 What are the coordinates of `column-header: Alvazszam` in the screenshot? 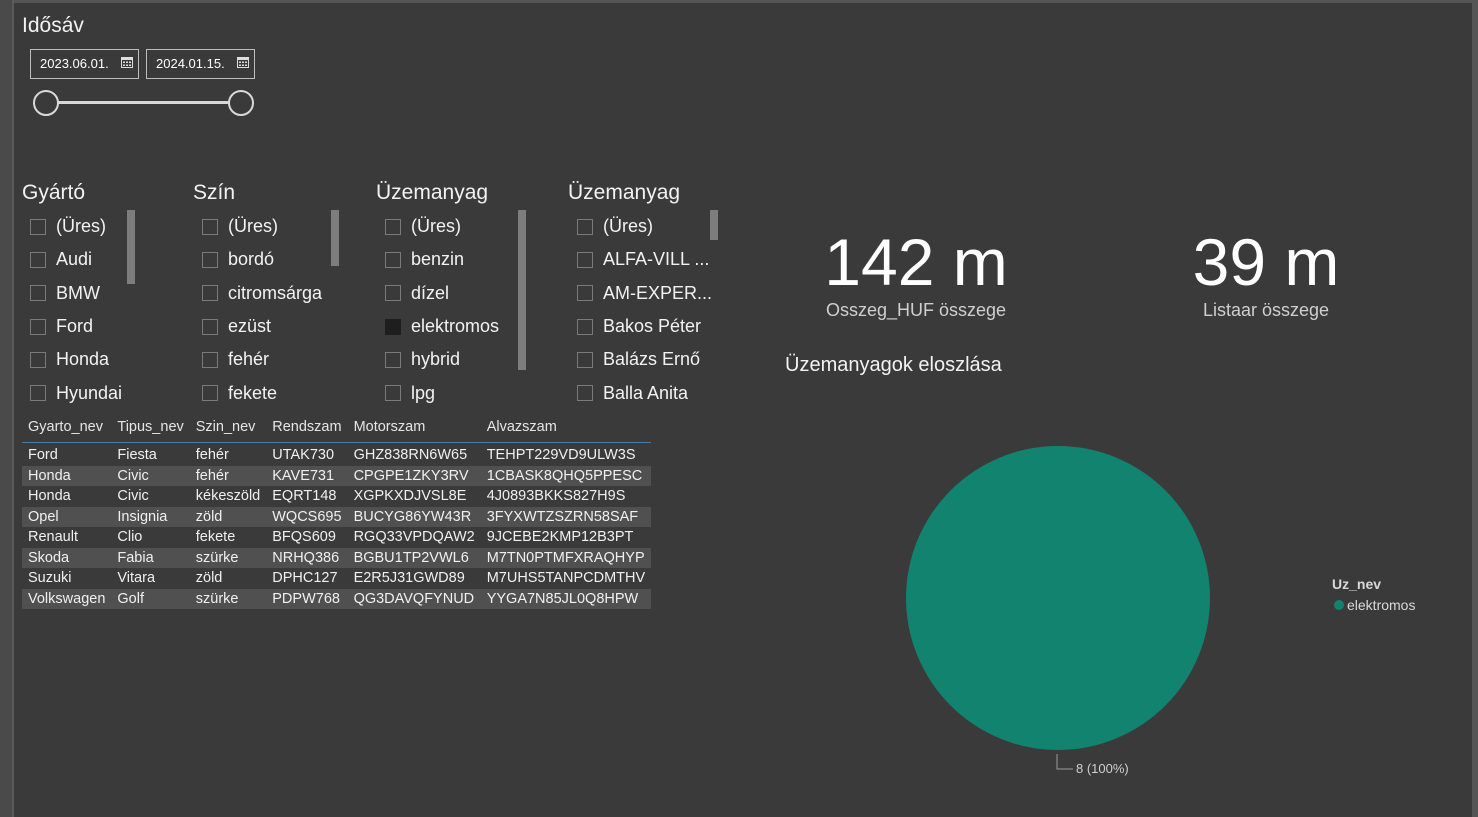 It's located at (566, 427).